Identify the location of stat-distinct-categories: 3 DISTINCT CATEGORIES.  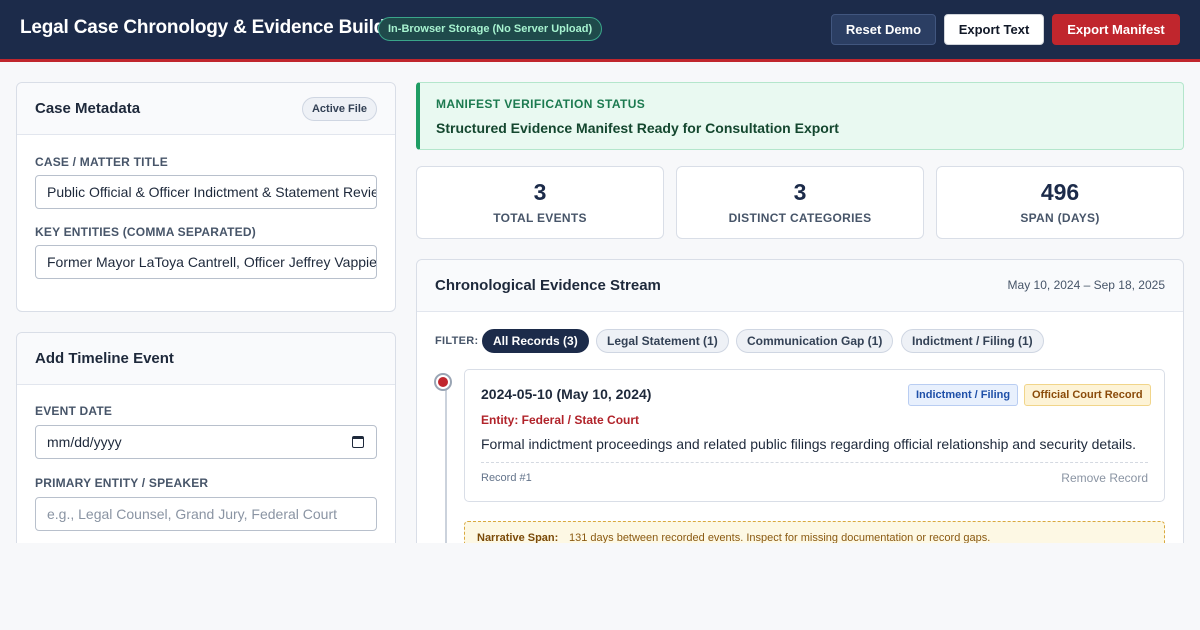
(800, 202).